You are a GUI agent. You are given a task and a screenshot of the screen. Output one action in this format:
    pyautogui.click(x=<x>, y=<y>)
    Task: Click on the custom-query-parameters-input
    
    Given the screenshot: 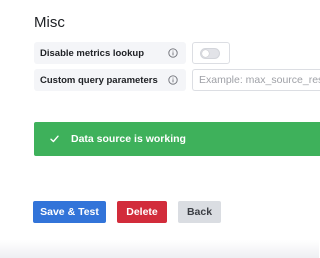 What is the action you would take?
    pyautogui.click(x=256, y=80)
    